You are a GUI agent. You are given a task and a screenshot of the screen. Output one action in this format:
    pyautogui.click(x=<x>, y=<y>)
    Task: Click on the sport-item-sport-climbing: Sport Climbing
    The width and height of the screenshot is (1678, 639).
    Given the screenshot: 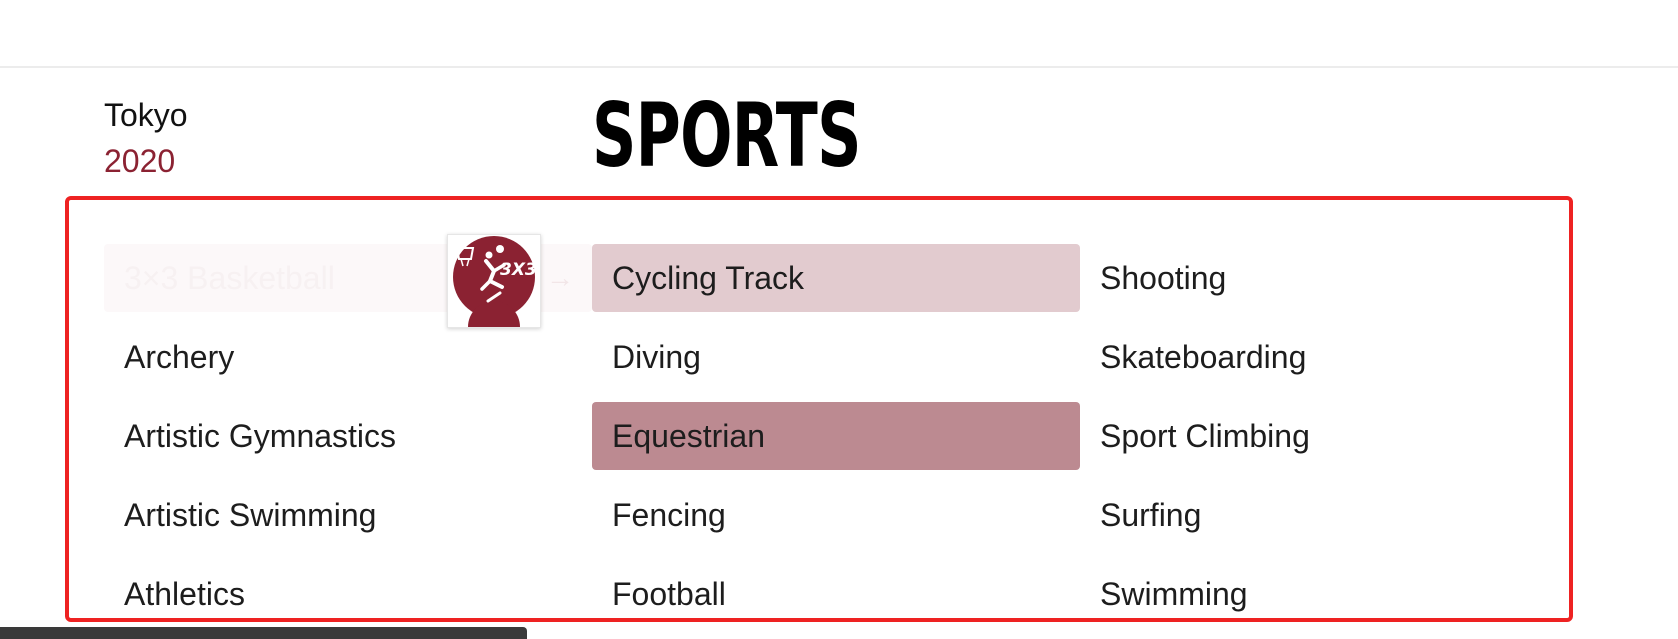 What is the action you would take?
    pyautogui.click(x=1324, y=436)
    